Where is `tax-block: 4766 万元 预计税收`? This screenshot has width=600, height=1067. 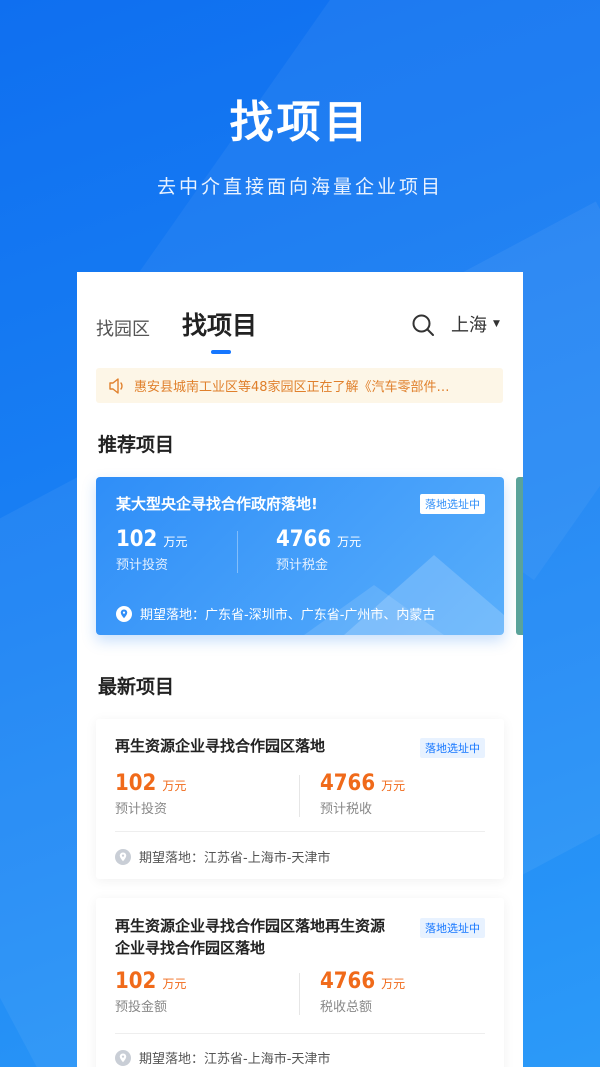 tax-block: 4766 万元 预计税收 is located at coordinates (362, 794).